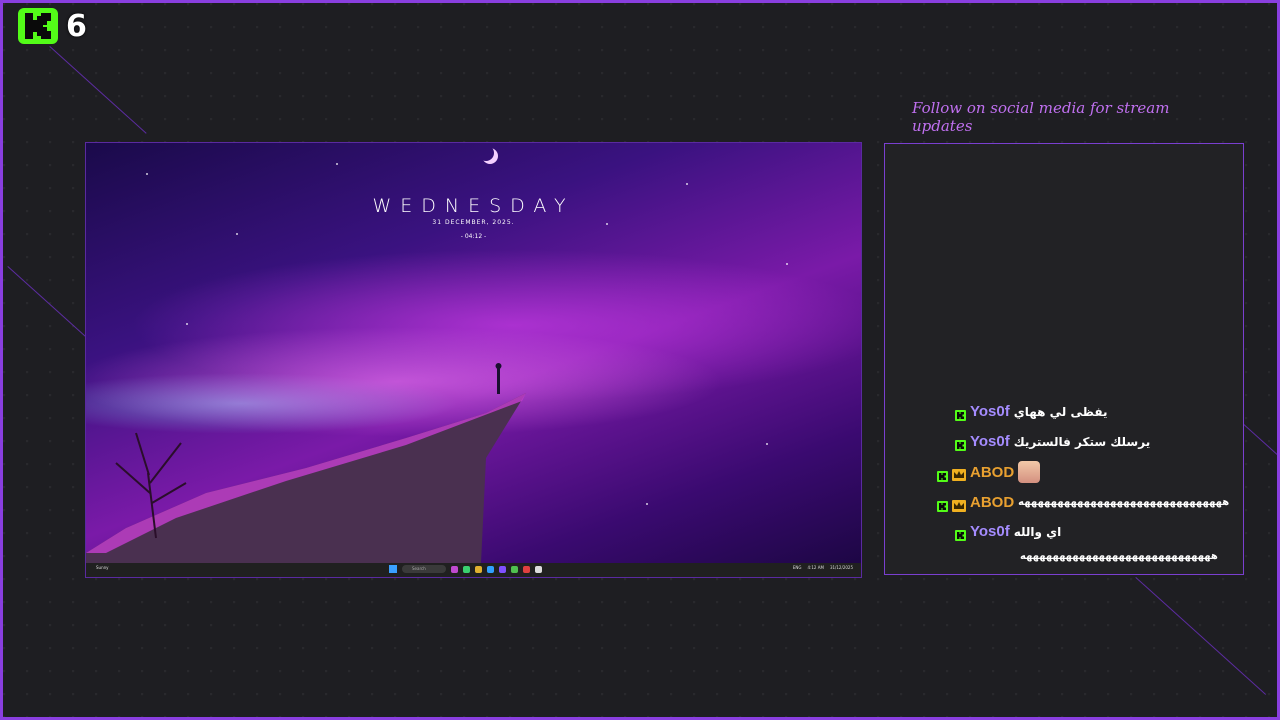  I want to click on viewer-count-badge: 6, so click(52, 26).